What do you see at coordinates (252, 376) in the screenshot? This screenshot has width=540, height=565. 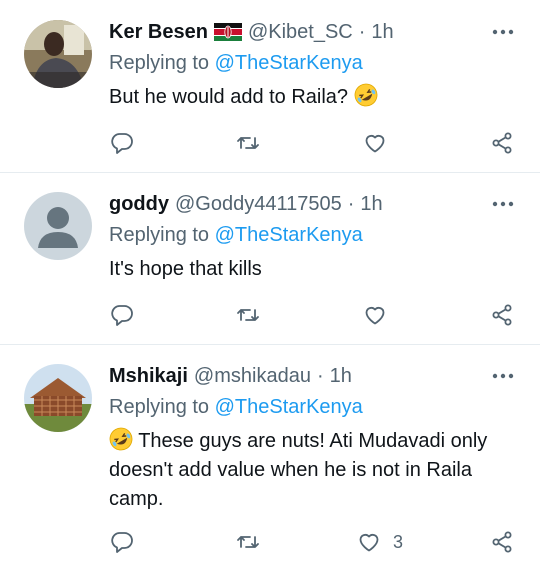 I see `user-handle: @mshikadau` at bounding box center [252, 376].